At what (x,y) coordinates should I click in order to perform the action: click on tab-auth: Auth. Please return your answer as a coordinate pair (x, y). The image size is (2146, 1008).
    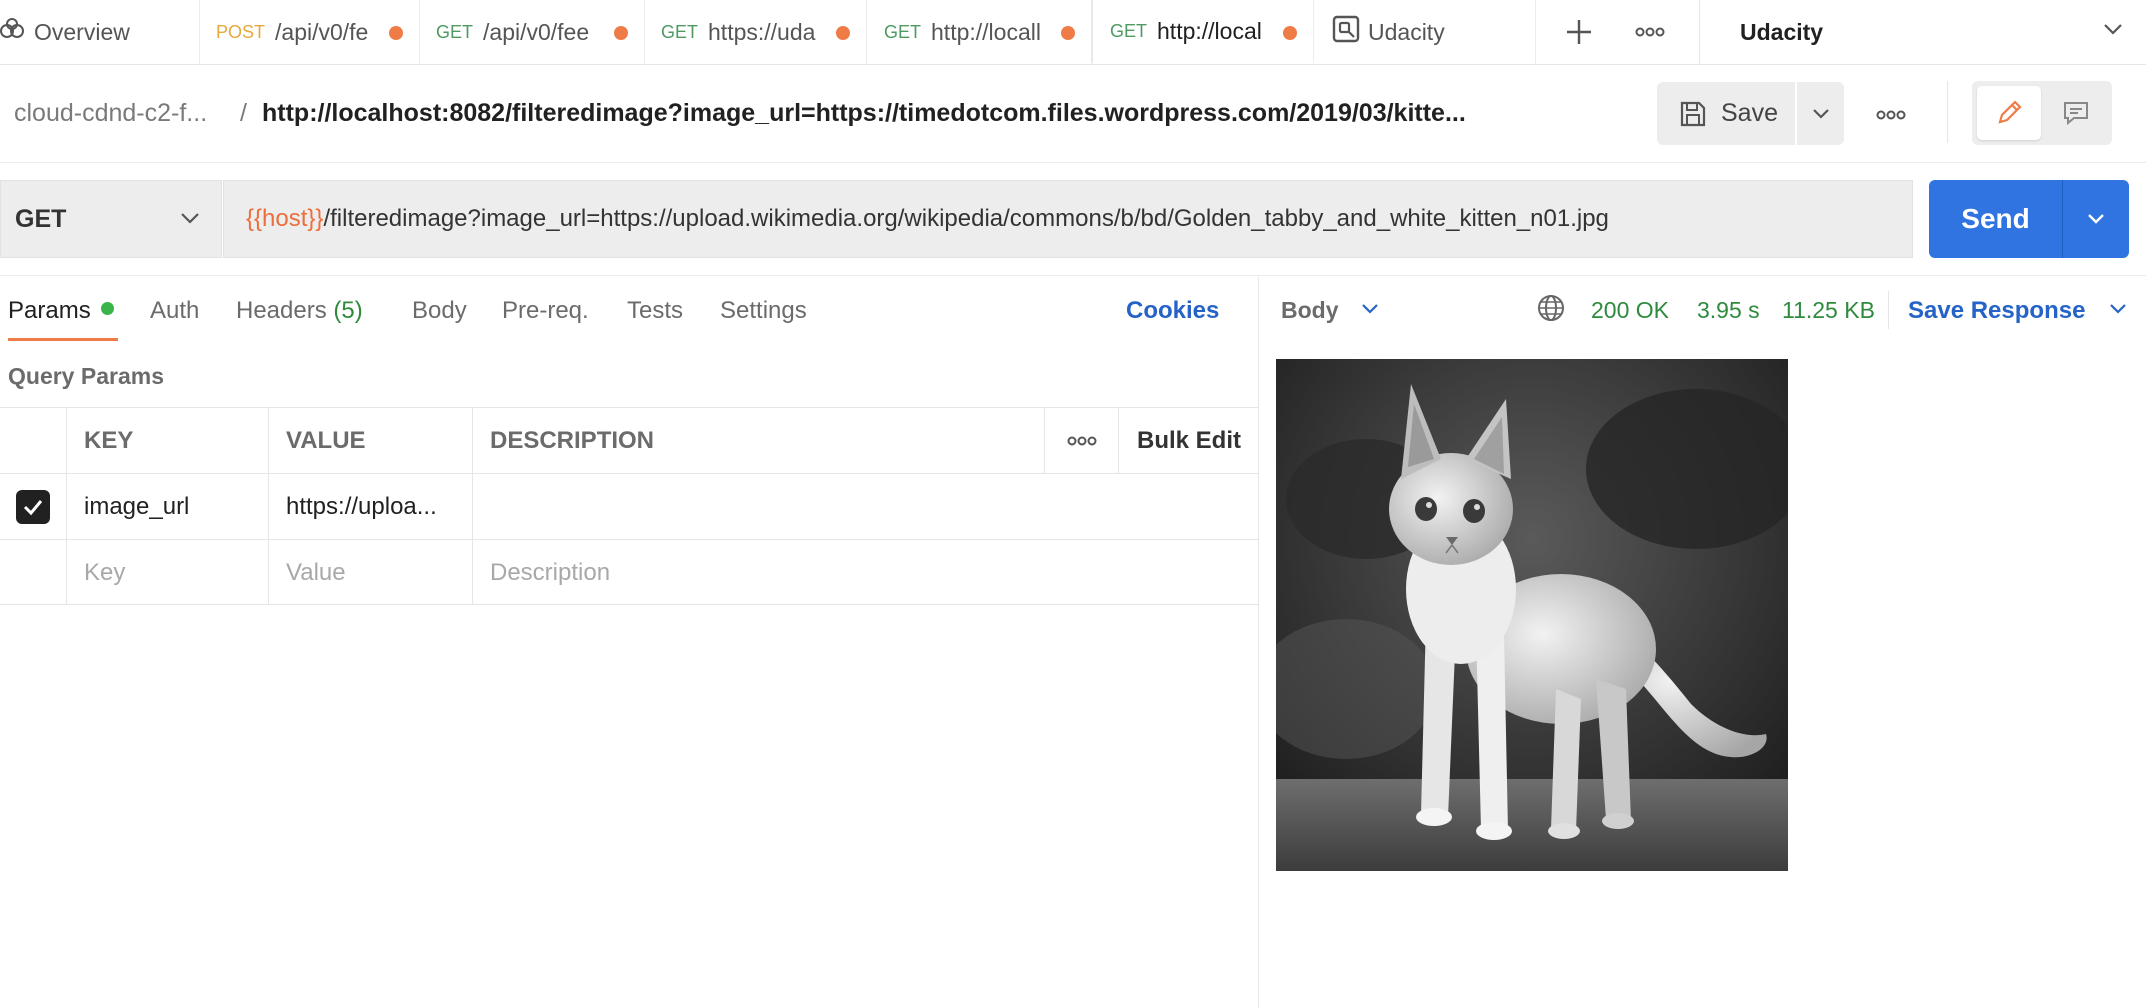
    Looking at the image, I should click on (174, 311).